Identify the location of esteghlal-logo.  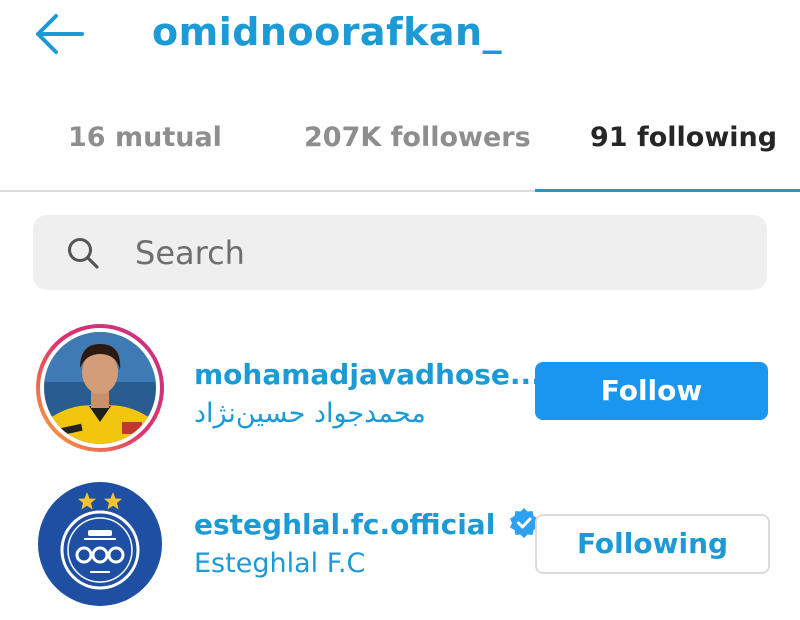
(100, 544).